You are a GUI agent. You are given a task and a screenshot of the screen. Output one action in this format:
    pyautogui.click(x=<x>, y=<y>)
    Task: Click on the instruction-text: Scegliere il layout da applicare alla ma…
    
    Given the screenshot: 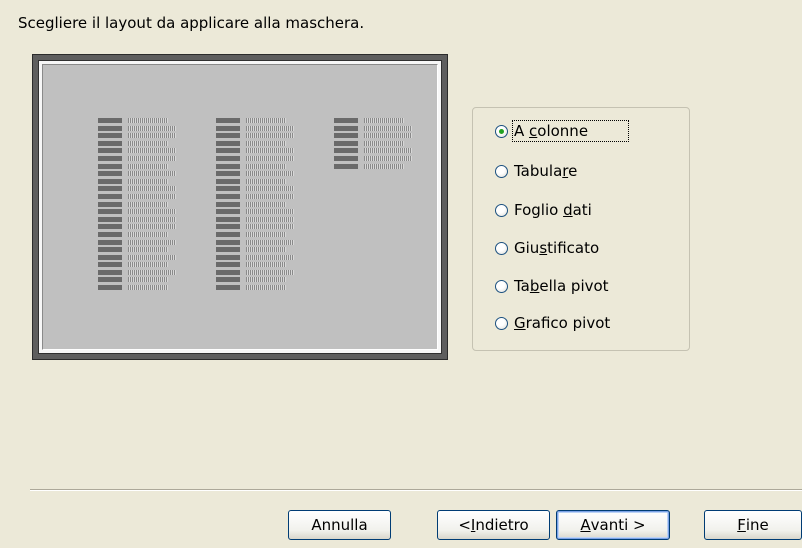 What is the action you would take?
    pyautogui.click(x=191, y=23)
    